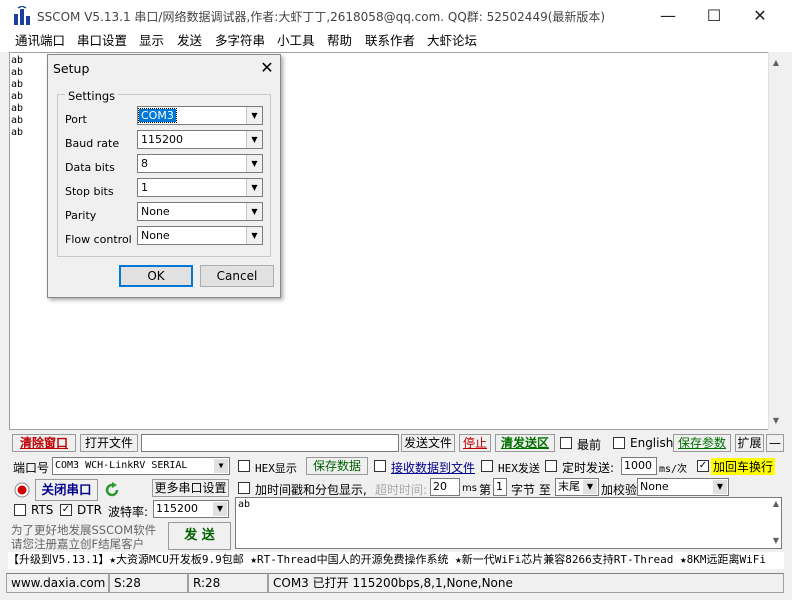  Describe the element at coordinates (566, 443) in the screenshot. I see `topmost-checkbox` at that location.